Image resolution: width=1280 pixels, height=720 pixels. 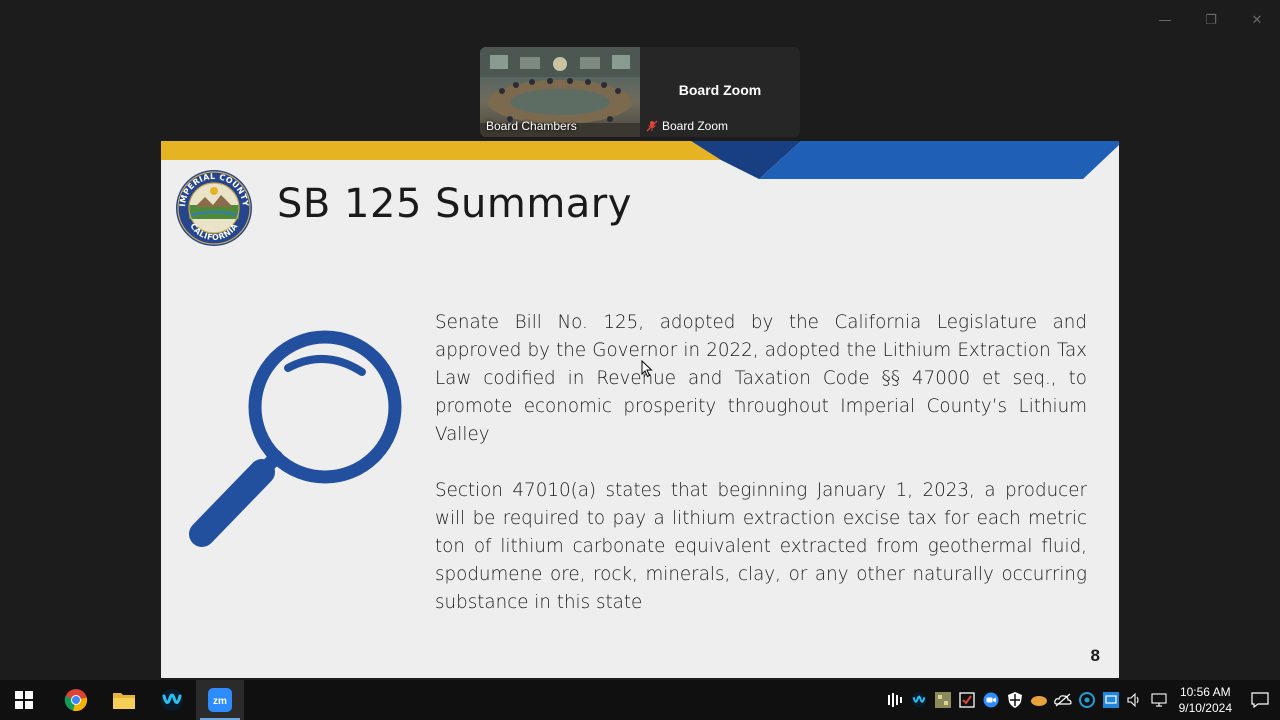 I want to click on onedrive-offline-icon, so click(x=1062, y=700).